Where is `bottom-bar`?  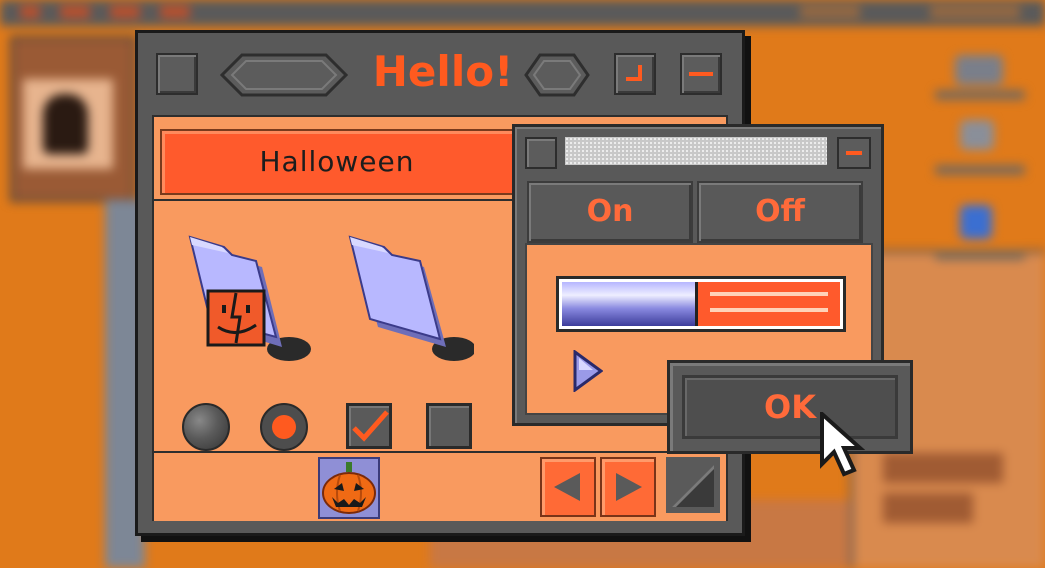
bottom-bar is located at coordinates (440, 486).